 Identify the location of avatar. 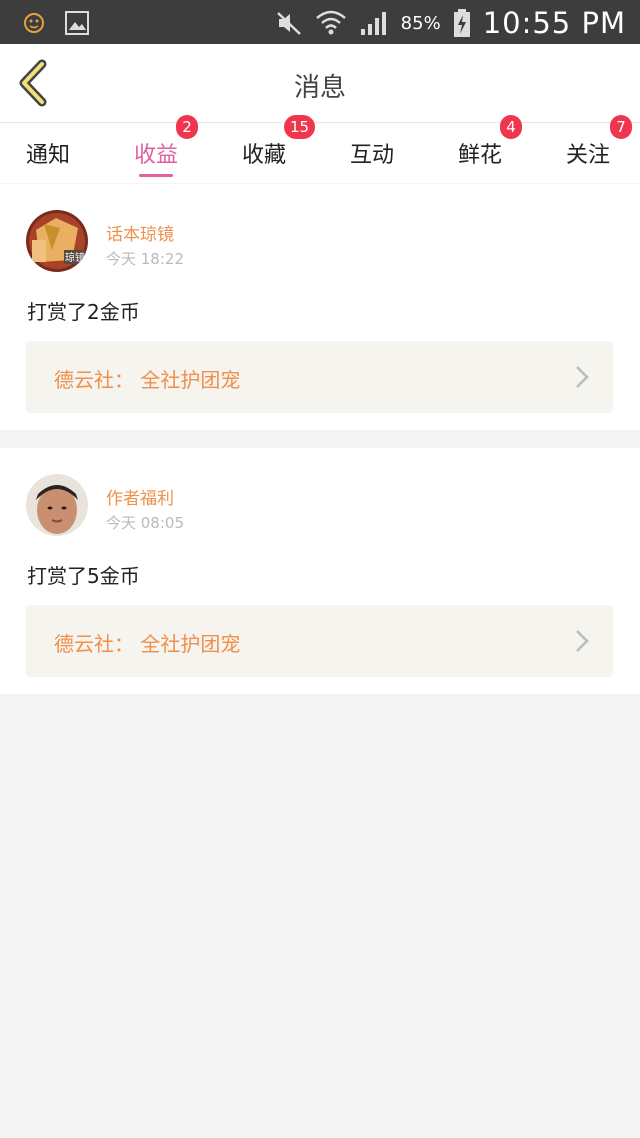
(57, 505).